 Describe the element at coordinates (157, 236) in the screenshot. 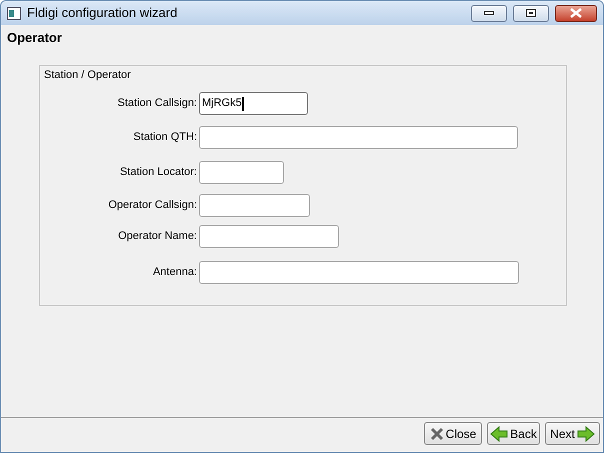

I see `field-label: Operator Name:` at that location.